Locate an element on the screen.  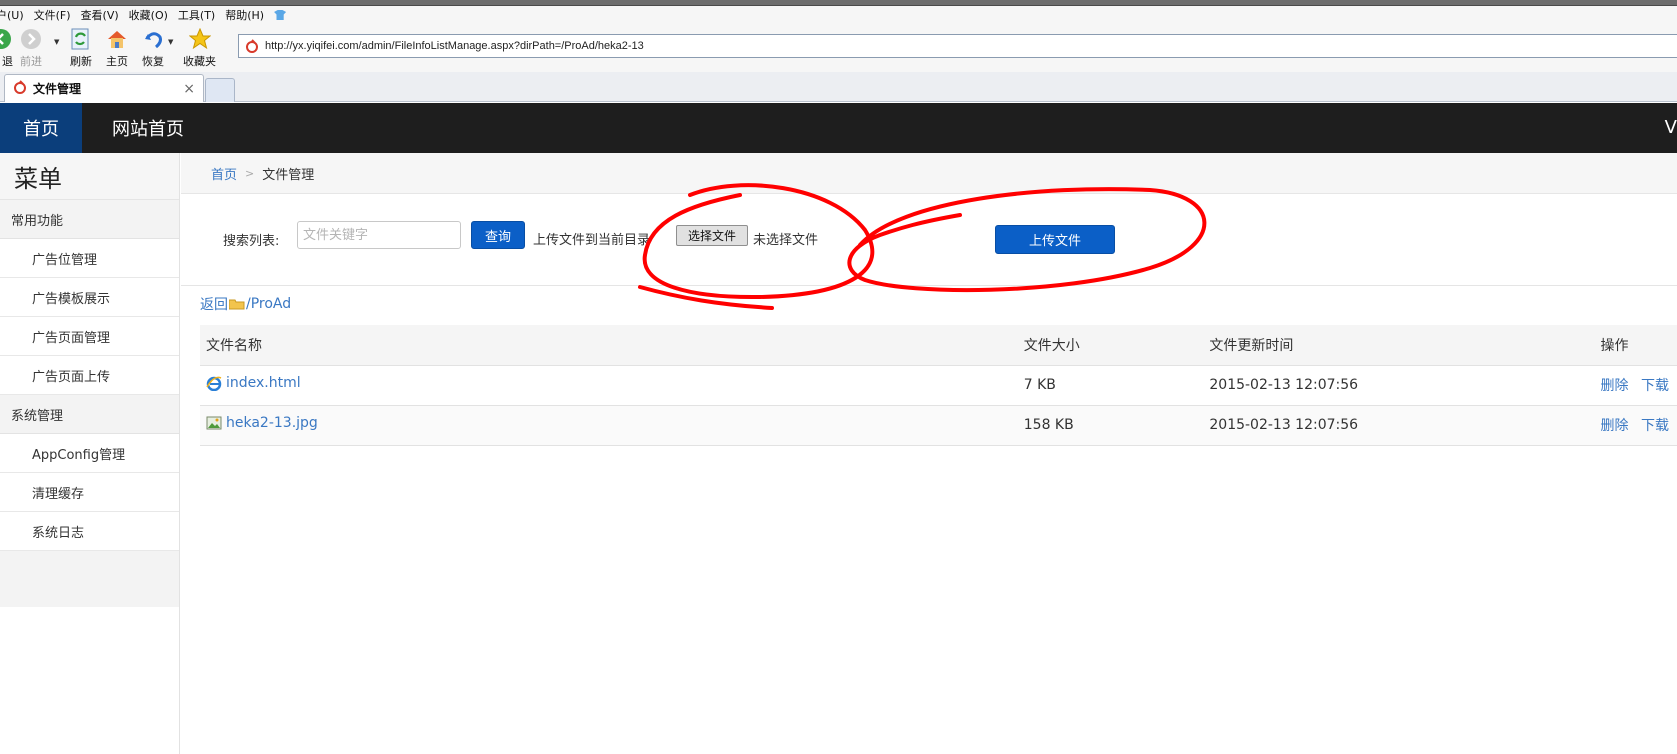
page-favicon-icon is located at coordinates (252, 46).